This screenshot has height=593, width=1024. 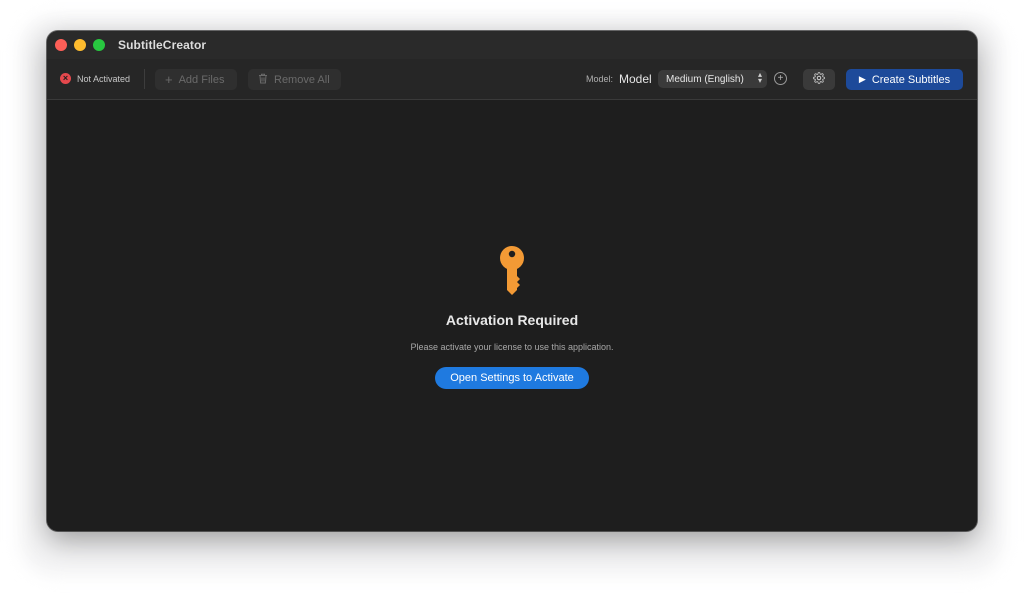 I want to click on add-files-label: Add Files, so click(x=201, y=79).